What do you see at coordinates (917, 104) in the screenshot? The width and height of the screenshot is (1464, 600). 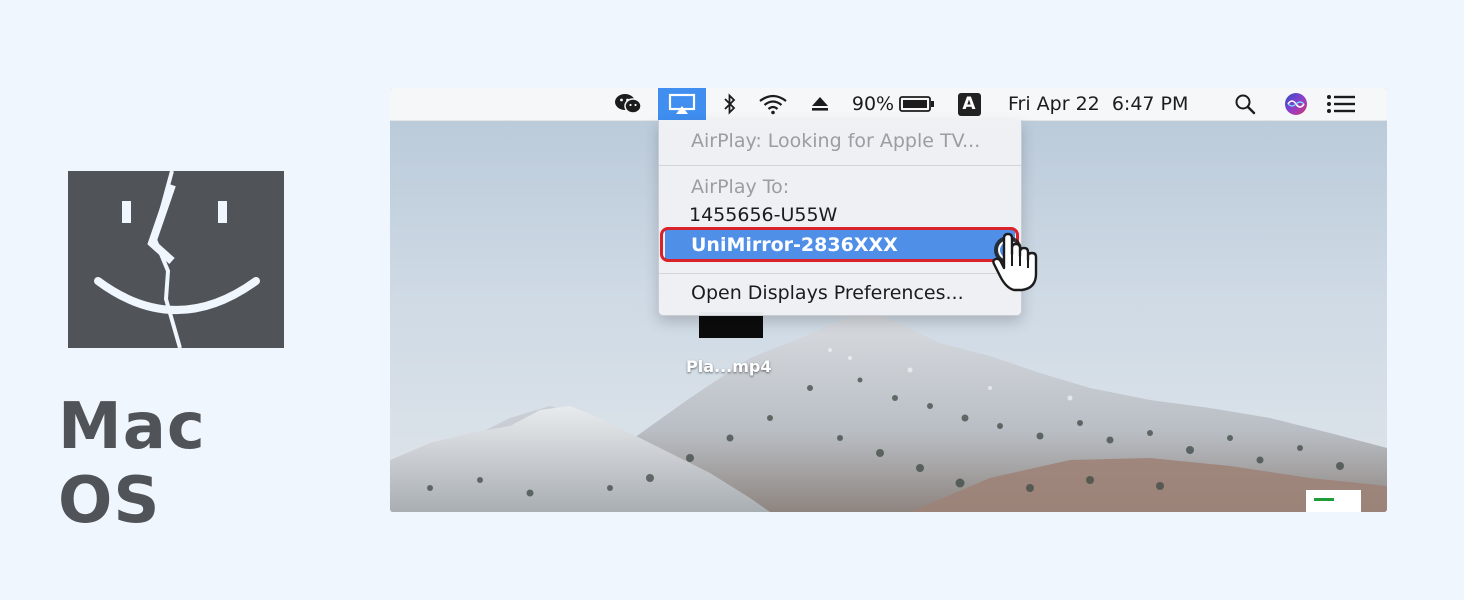 I see `battery-icon` at bounding box center [917, 104].